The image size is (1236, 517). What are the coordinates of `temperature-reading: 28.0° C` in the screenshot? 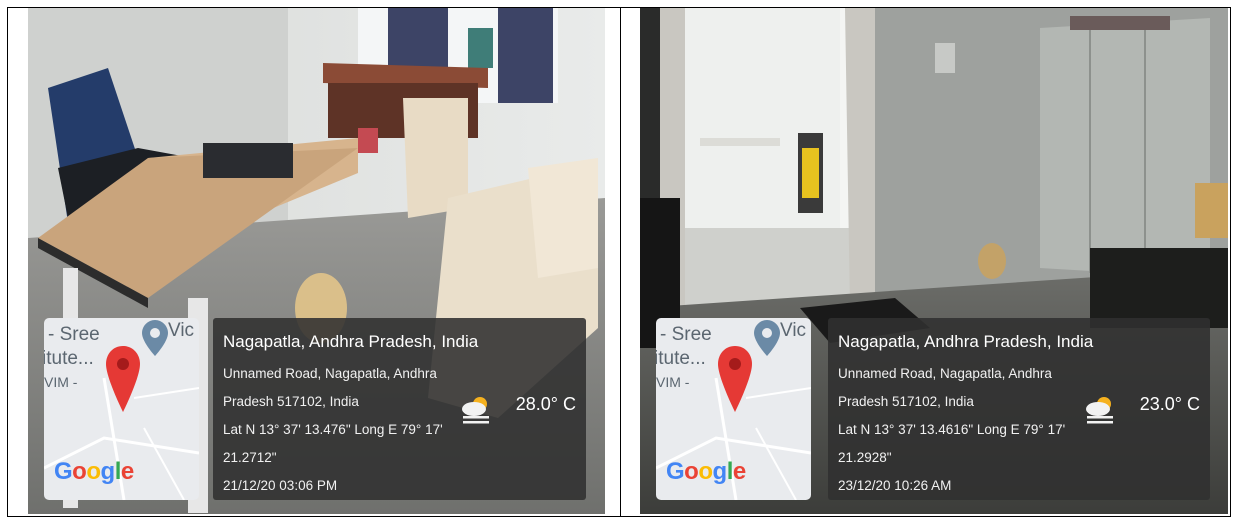 It's located at (545, 404).